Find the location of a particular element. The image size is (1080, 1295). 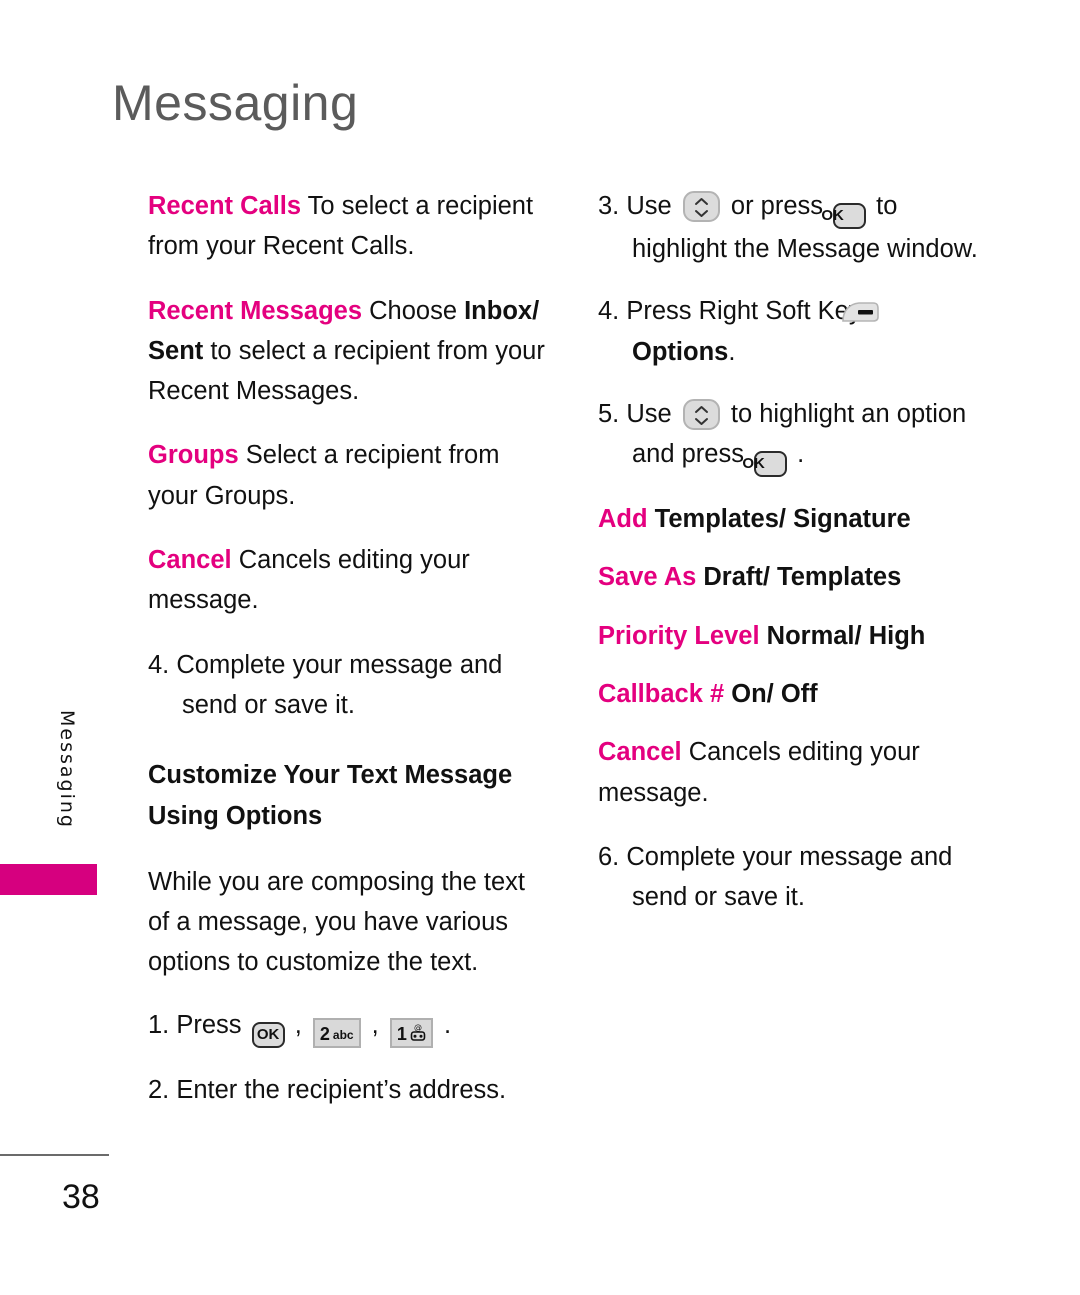

step-text-end: . is located at coordinates (444, 1024).